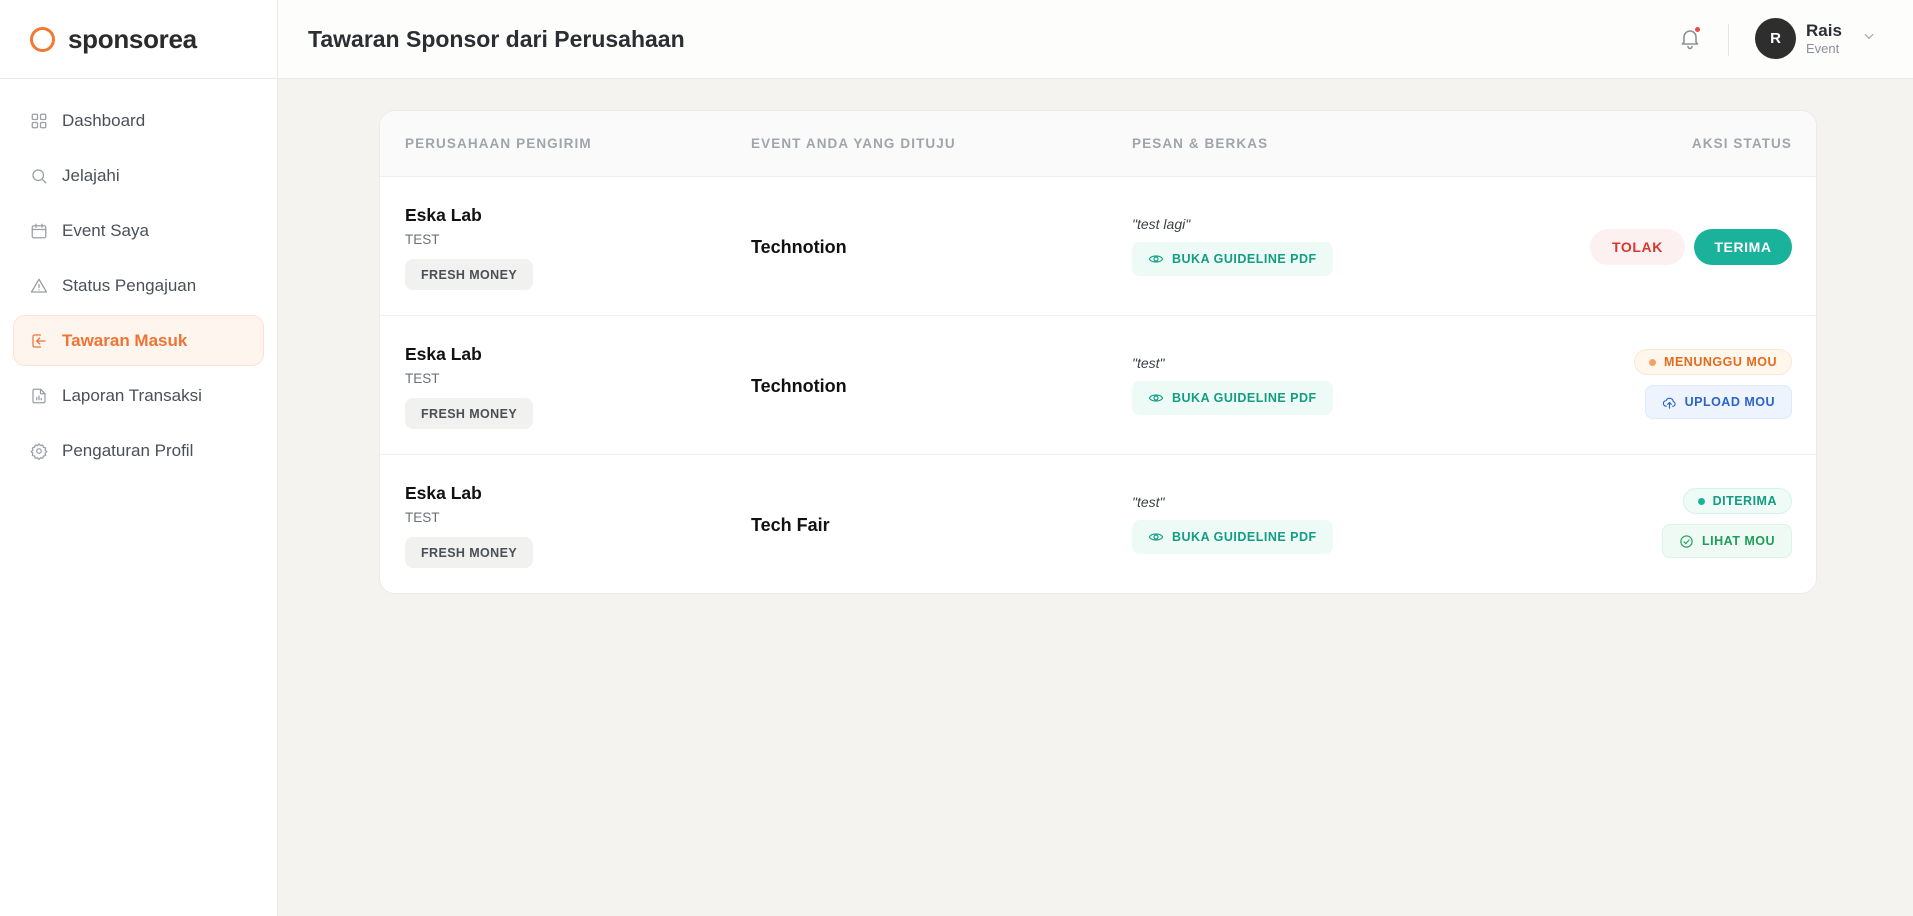 This screenshot has width=1913, height=916. What do you see at coordinates (39, 121) in the screenshot?
I see `grid-icon` at bounding box center [39, 121].